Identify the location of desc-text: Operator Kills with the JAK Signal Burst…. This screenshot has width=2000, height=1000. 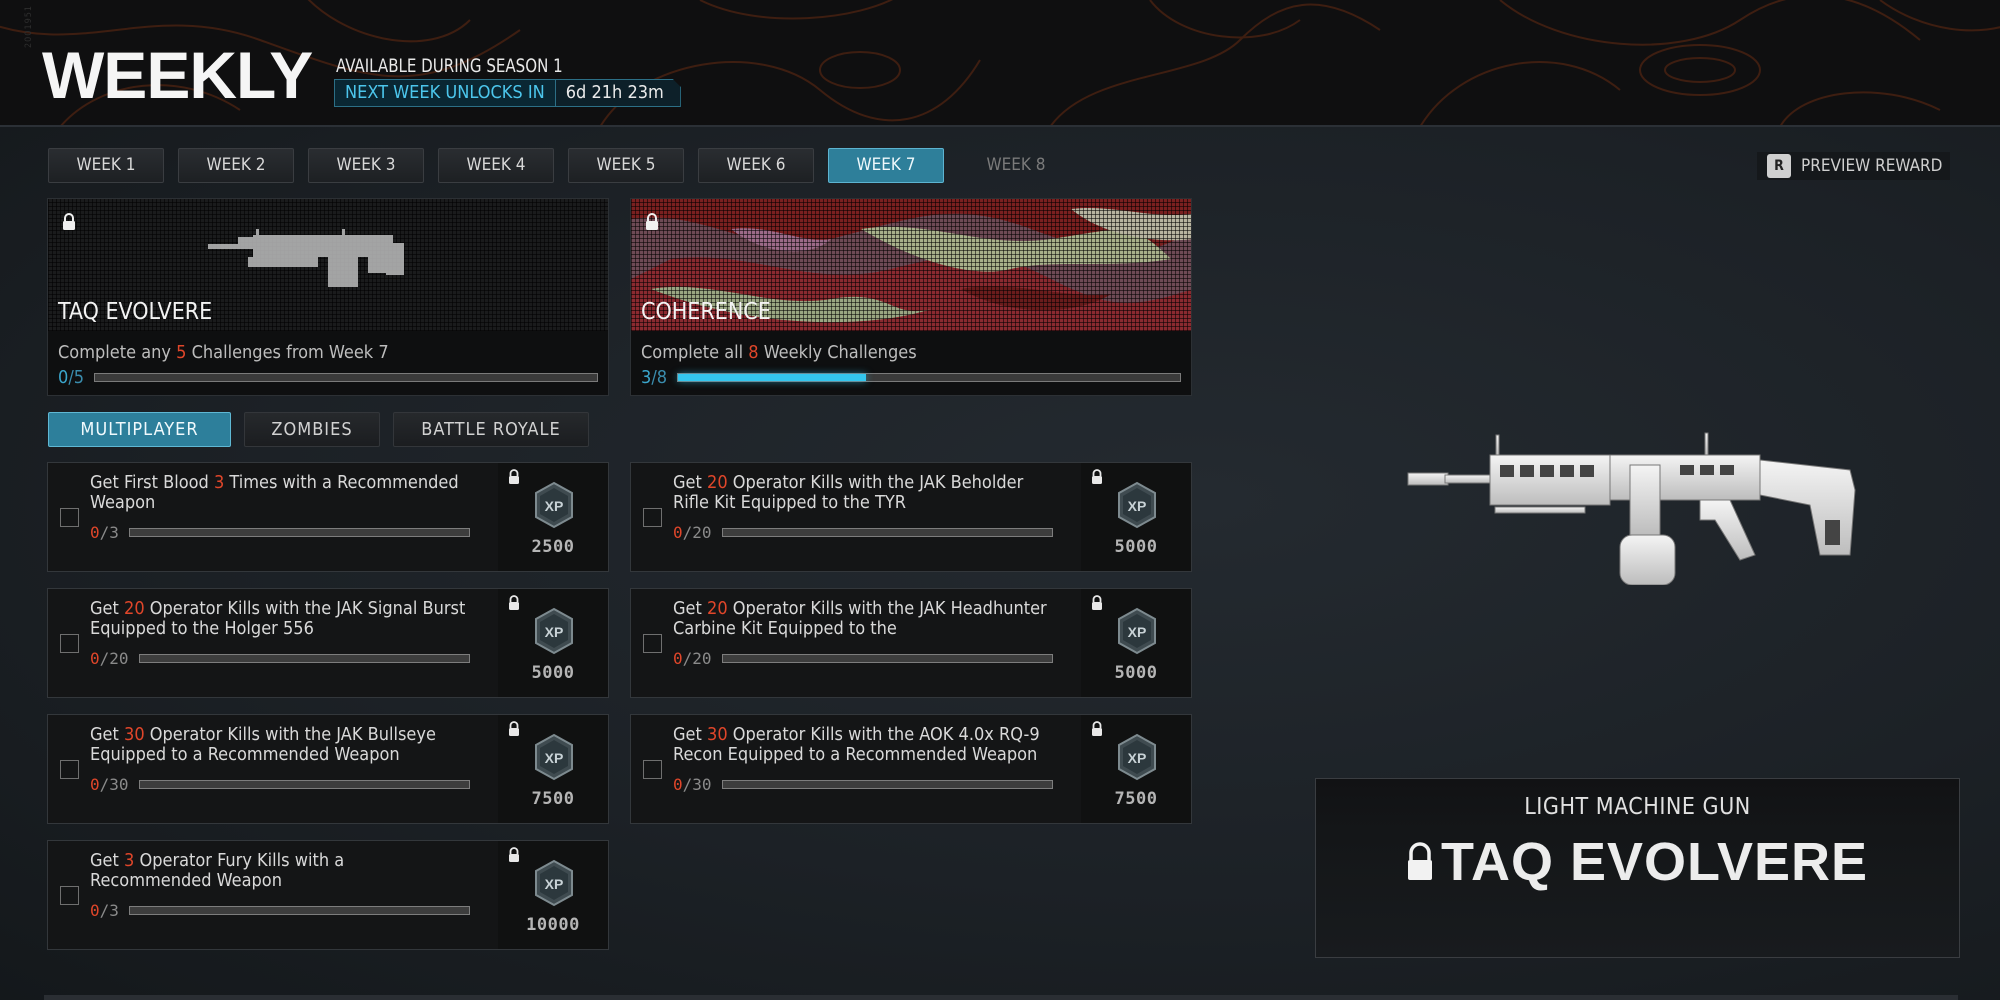
(278, 619).